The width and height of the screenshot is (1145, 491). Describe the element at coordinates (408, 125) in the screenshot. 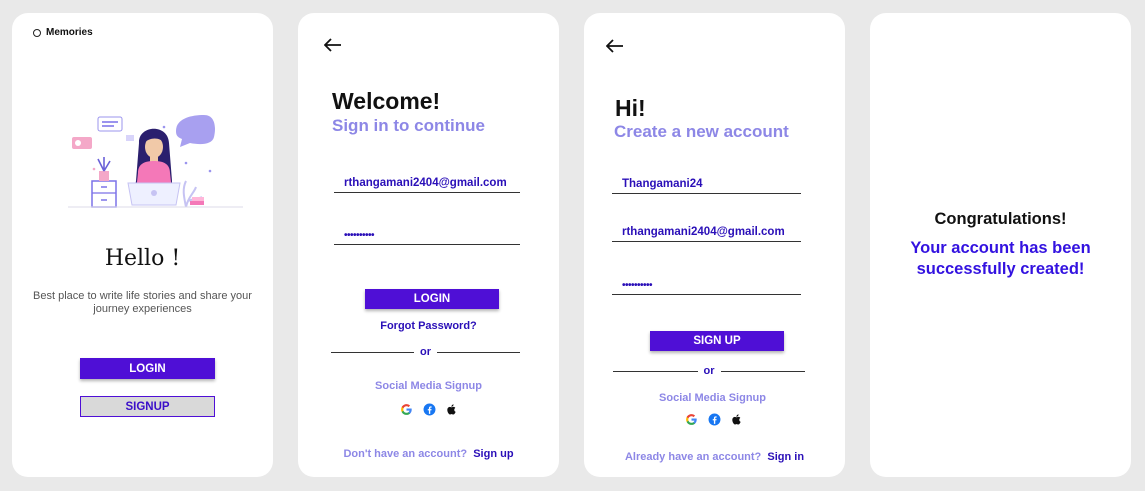

I see `signin-subtitle: Sign in to continue` at that location.